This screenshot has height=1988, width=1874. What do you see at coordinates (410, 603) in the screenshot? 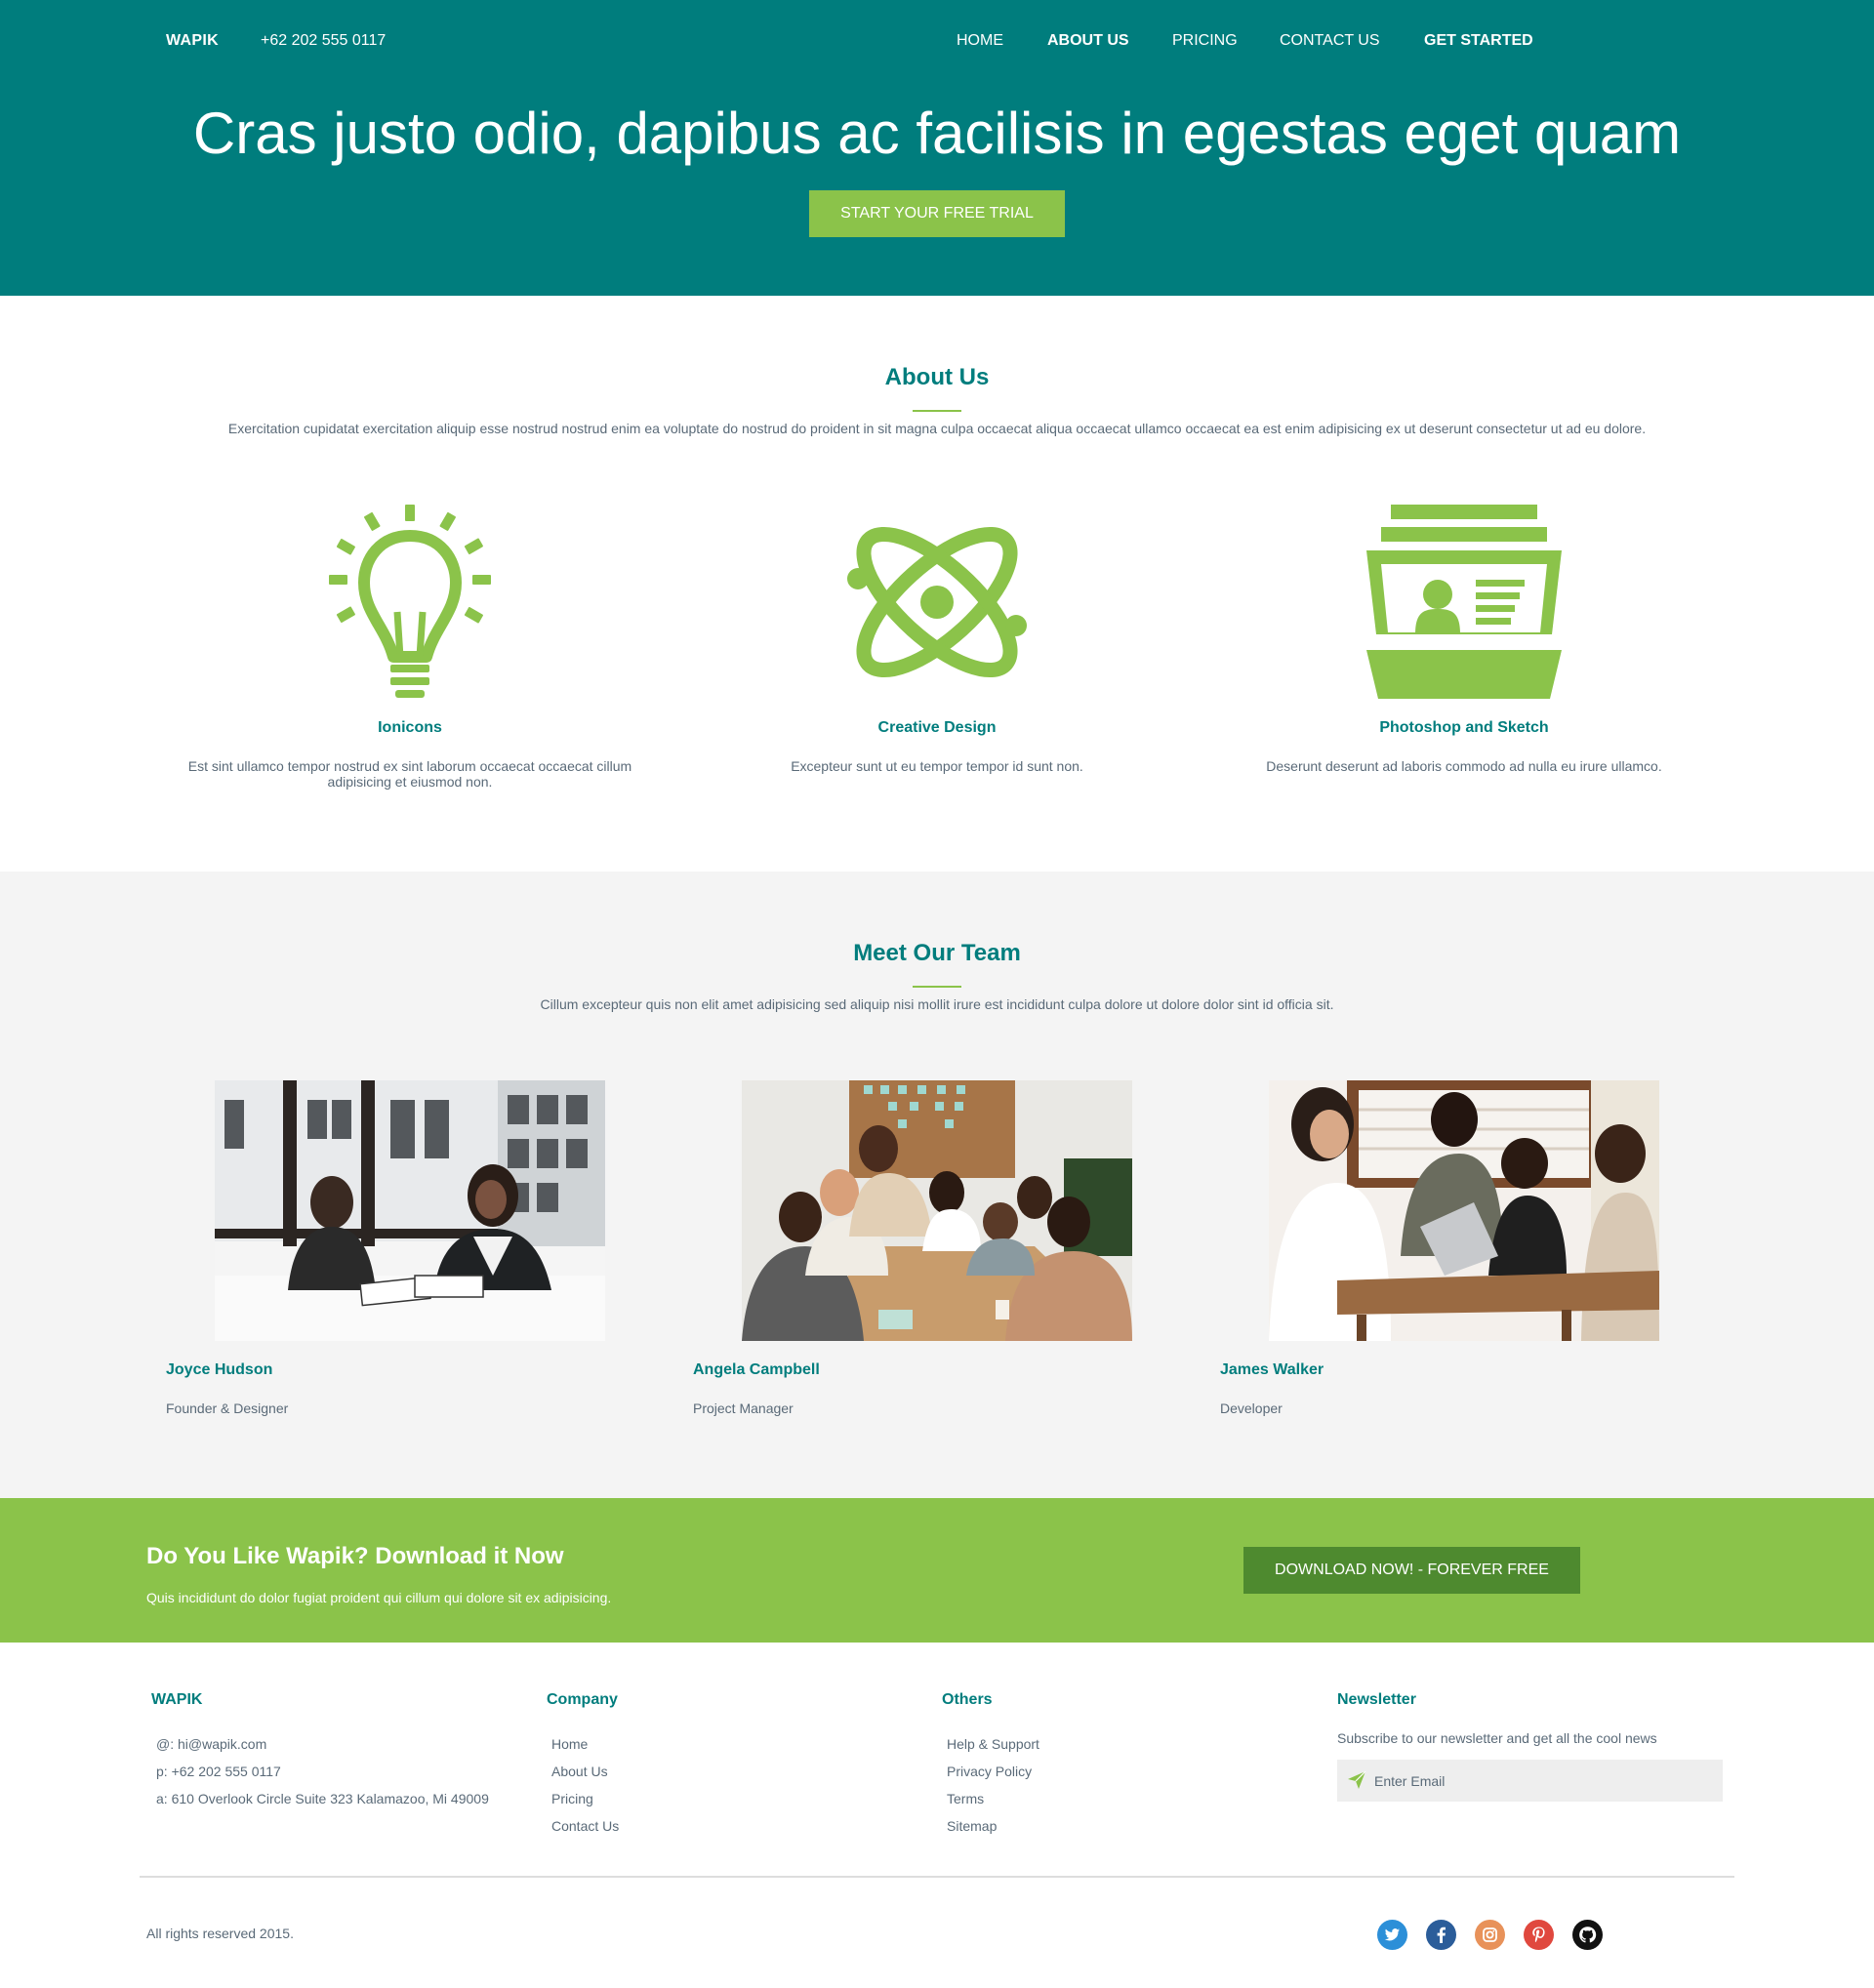
I see `lightbulb-icon` at bounding box center [410, 603].